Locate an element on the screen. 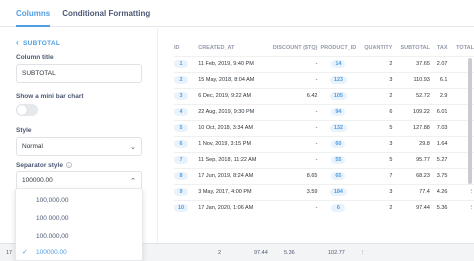 The width and height of the screenshot is (474, 261). product-id-link: 123 is located at coordinates (338, 80).